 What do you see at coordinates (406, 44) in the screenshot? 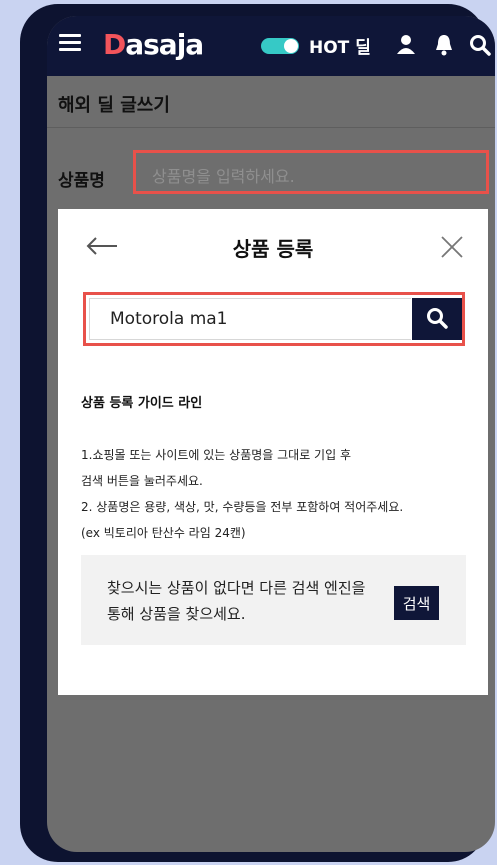
I see `user-icon` at bounding box center [406, 44].